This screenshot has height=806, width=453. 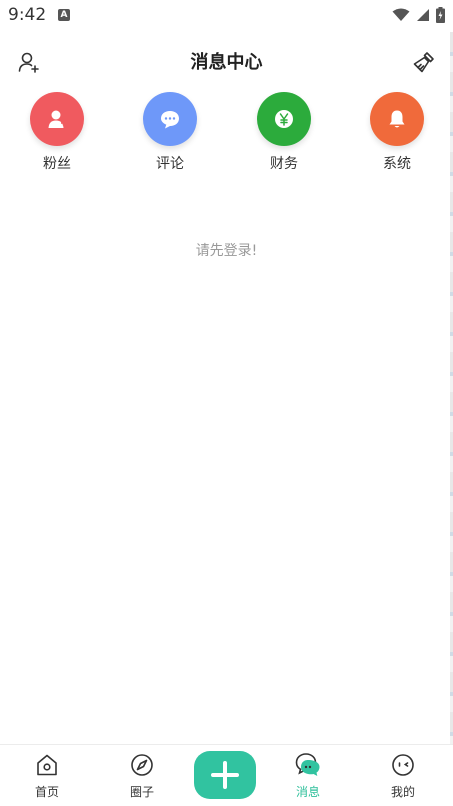 I want to click on page-title: 消息中心, so click(x=226, y=62).